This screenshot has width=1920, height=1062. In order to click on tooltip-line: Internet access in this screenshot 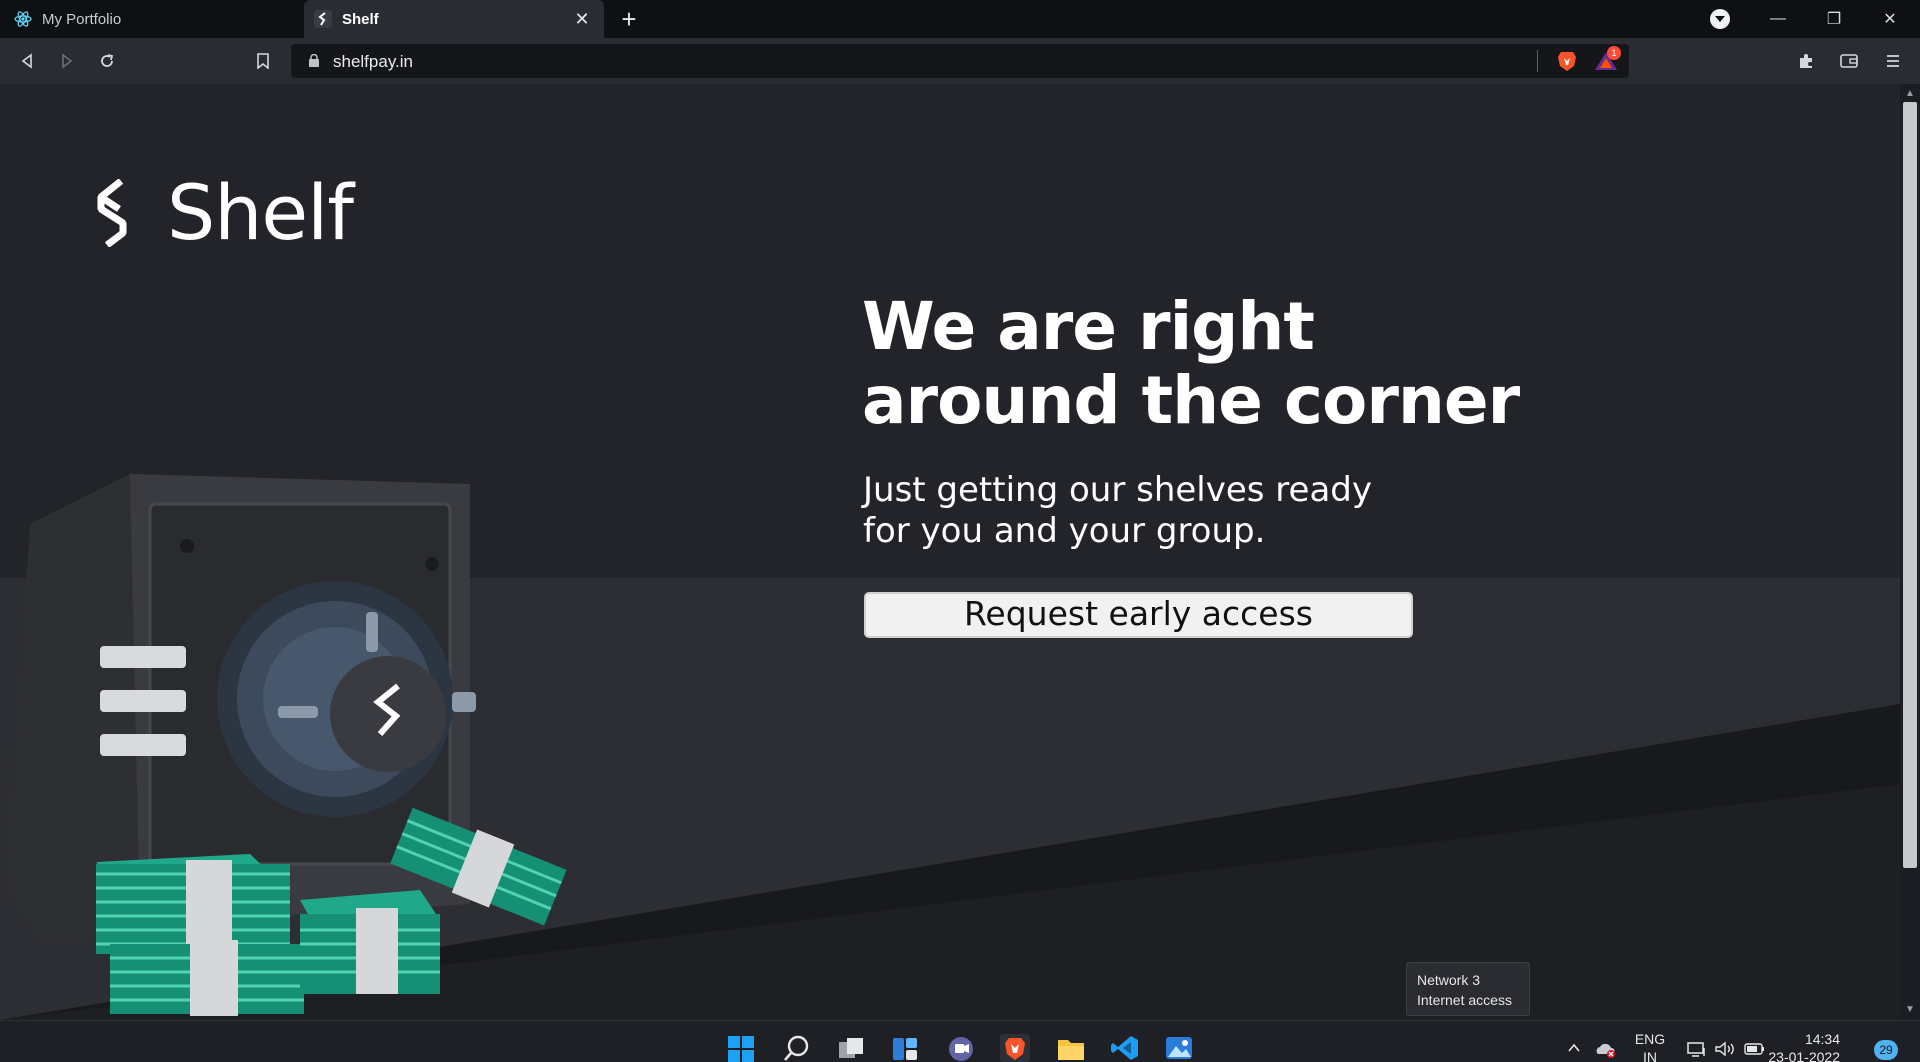, I will do `click(1464, 1000)`.